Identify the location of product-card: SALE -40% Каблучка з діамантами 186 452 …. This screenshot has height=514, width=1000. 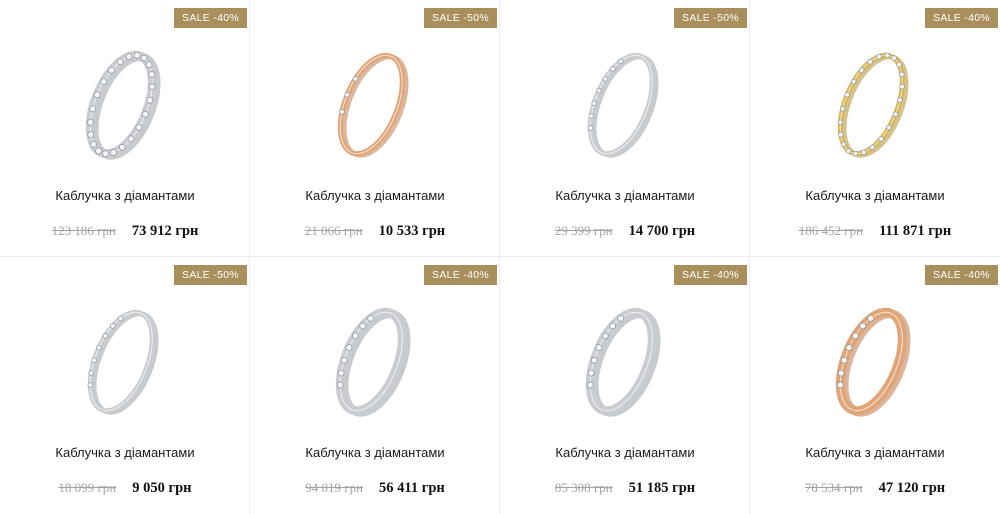
(875, 128).